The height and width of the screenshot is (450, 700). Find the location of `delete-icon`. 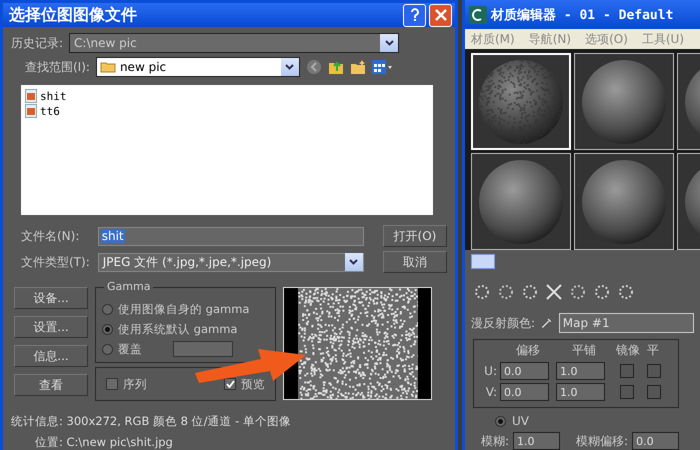

delete-icon is located at coordinates (554, 292).